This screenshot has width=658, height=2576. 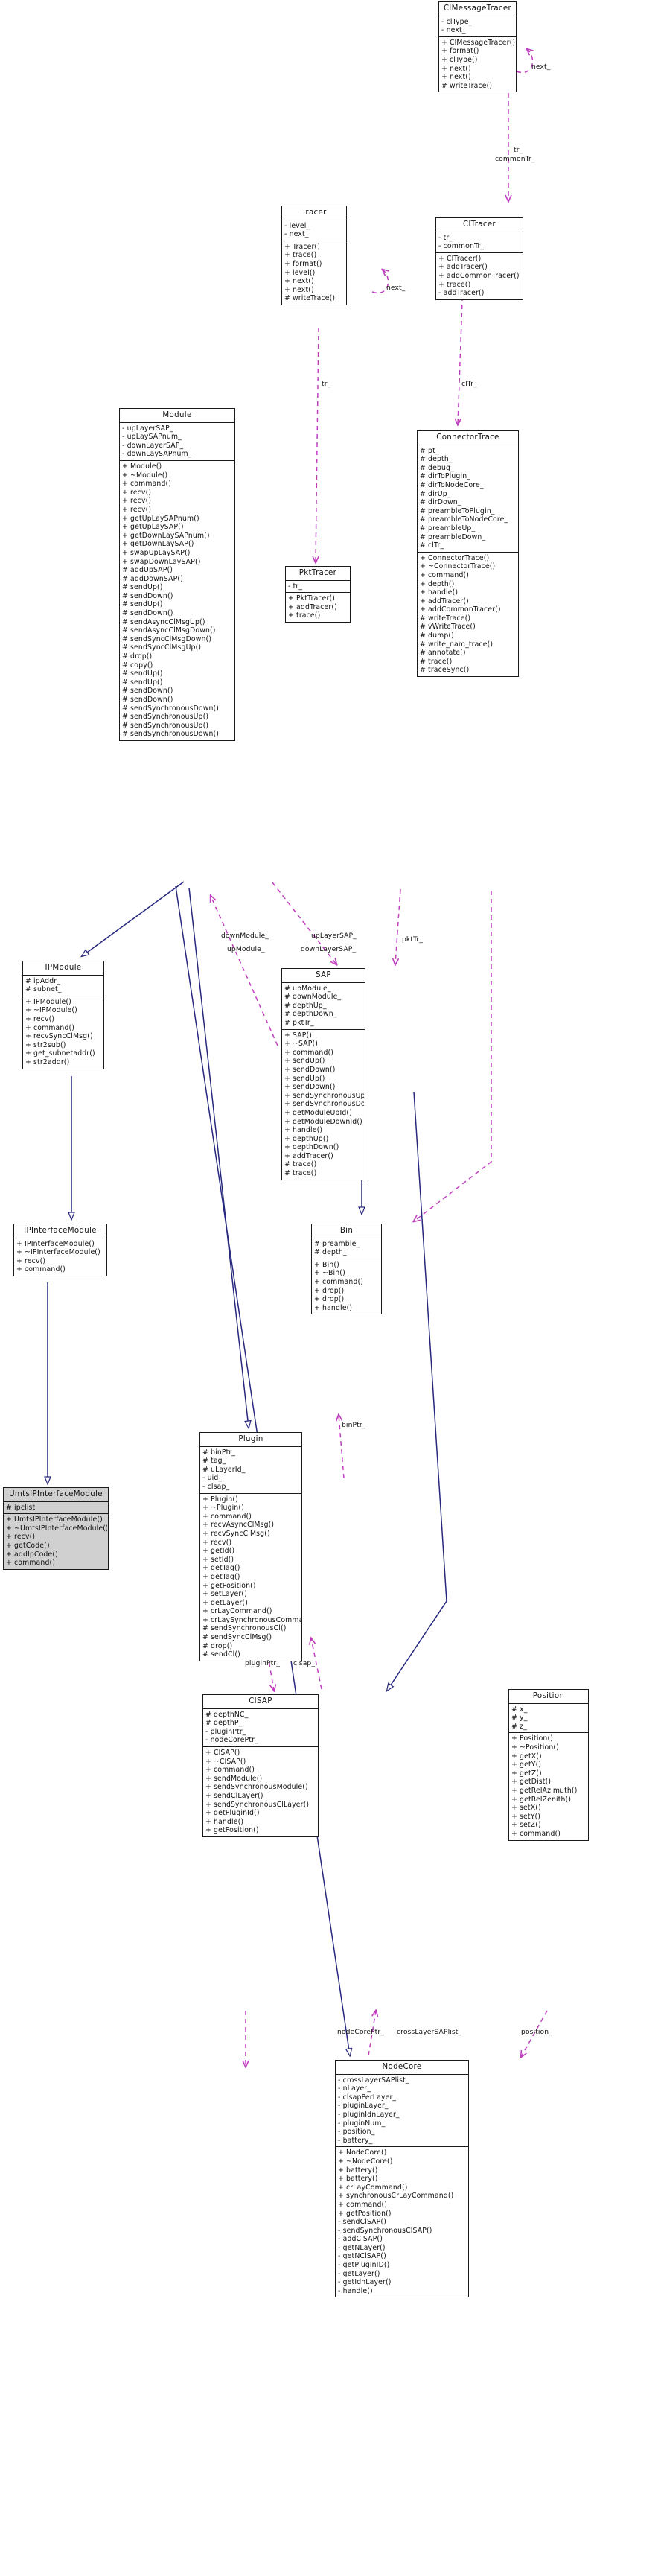 I want to click on class-member-row: # debug_, so click(x=437, y=467).